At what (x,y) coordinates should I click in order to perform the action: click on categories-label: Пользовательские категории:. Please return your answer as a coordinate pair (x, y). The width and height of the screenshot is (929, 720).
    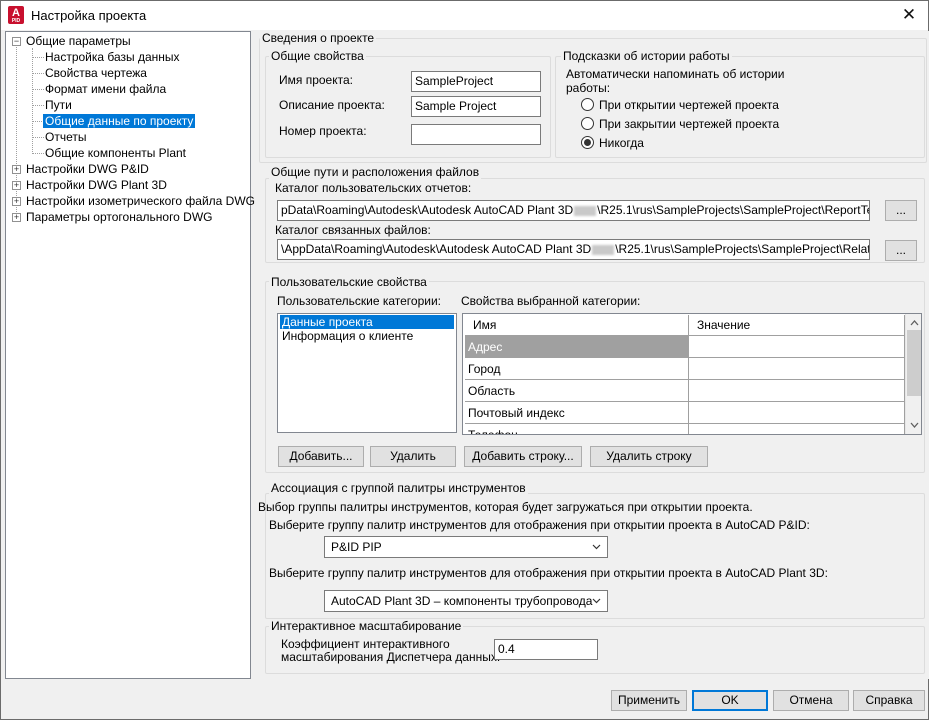
    Looking at the image, I should click on (359, 301).